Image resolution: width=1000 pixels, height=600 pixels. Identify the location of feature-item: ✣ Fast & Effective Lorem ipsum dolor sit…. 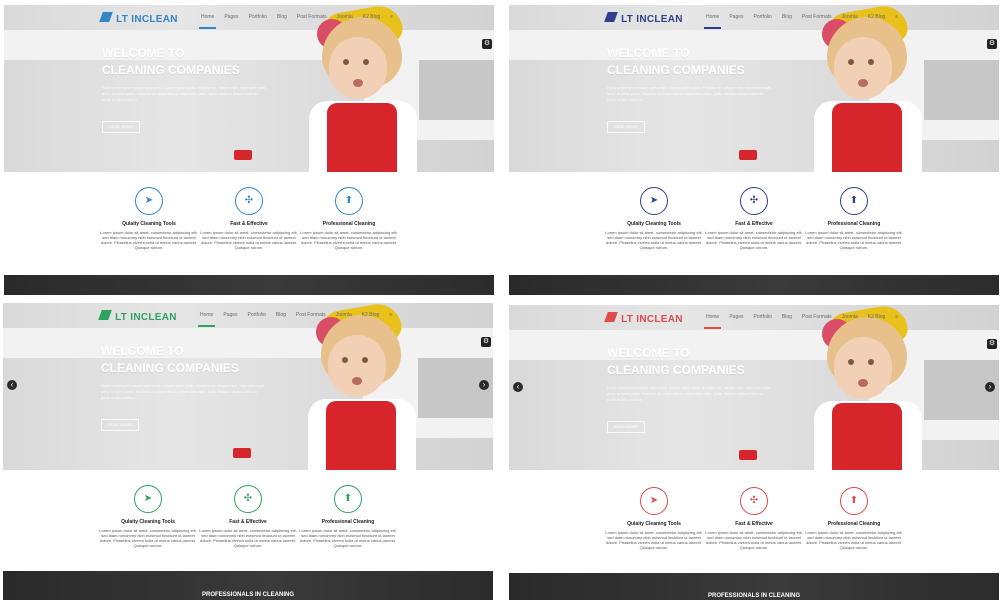
(249, 218).